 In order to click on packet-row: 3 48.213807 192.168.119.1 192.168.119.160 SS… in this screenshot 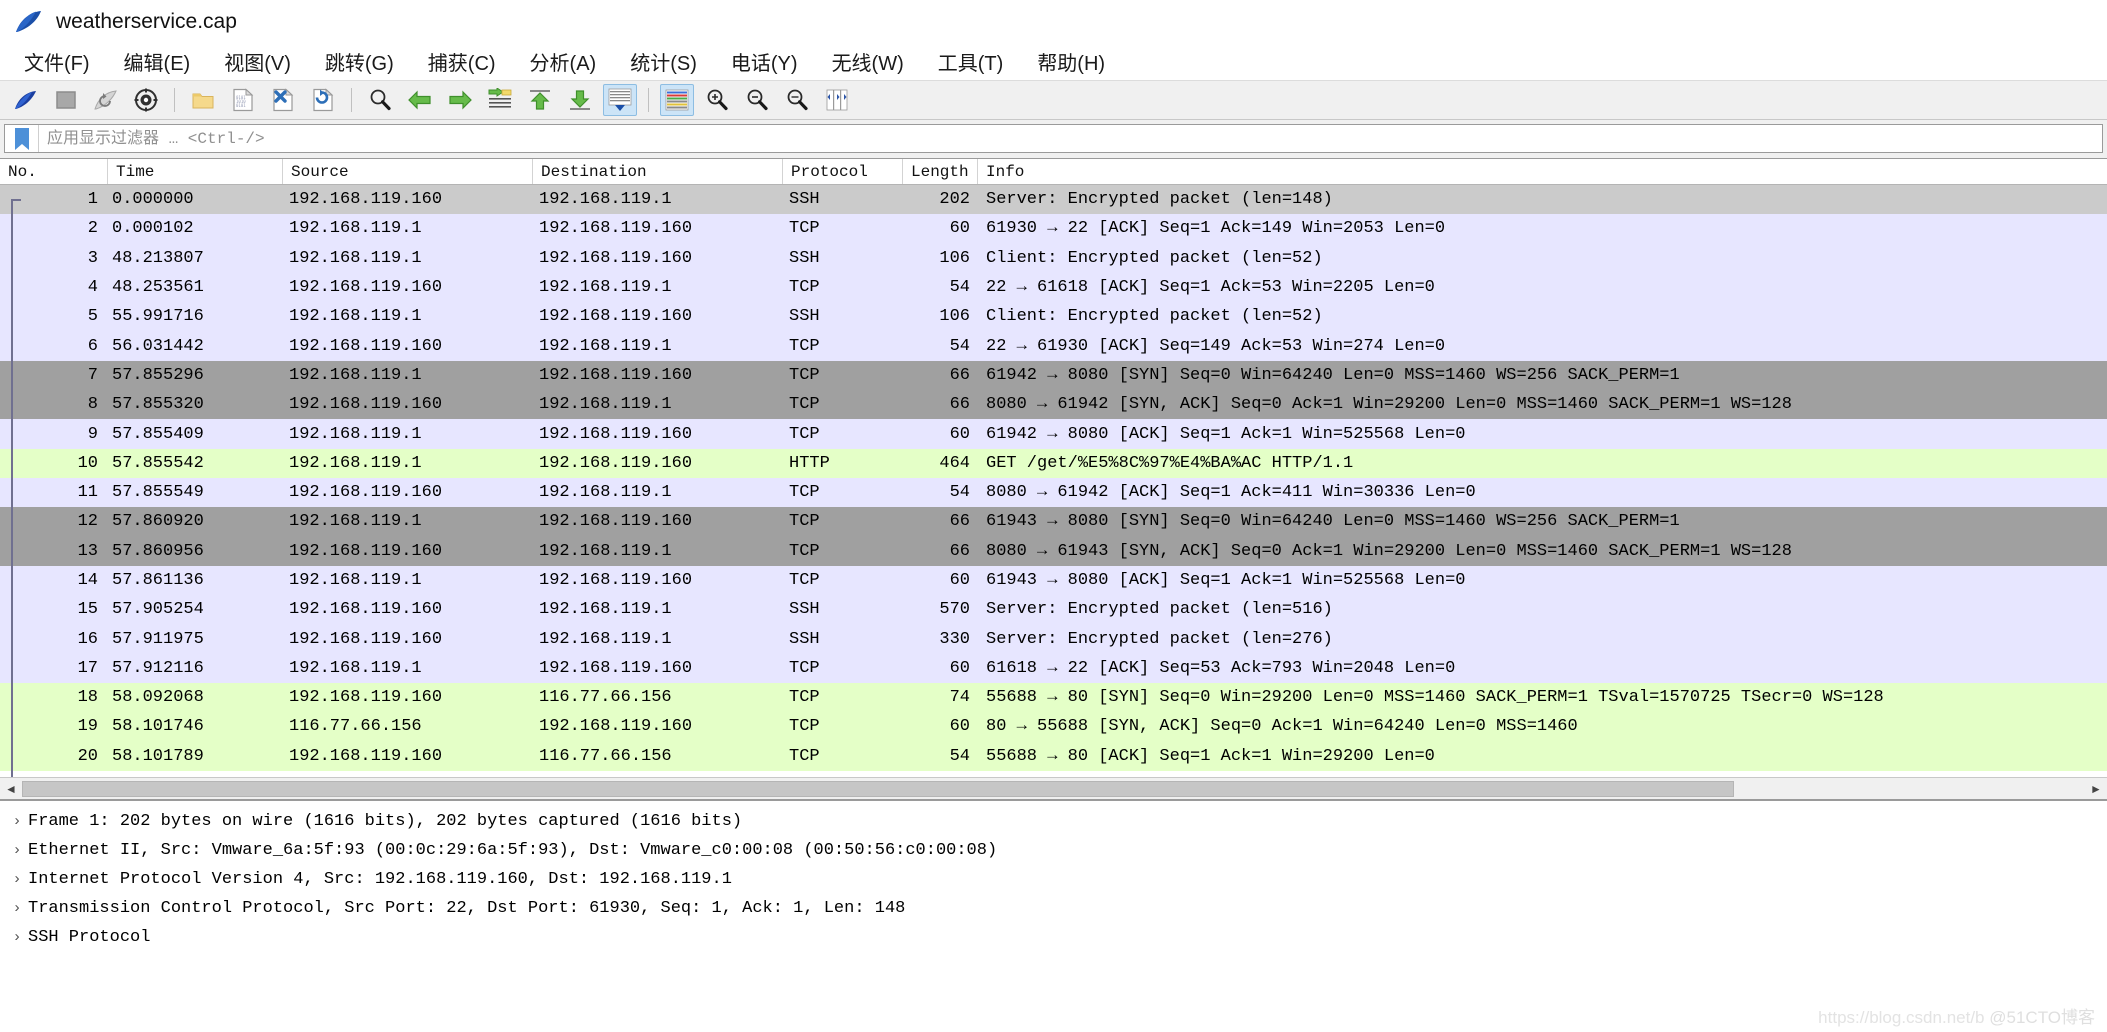, I will do `click(1053, 258)`.